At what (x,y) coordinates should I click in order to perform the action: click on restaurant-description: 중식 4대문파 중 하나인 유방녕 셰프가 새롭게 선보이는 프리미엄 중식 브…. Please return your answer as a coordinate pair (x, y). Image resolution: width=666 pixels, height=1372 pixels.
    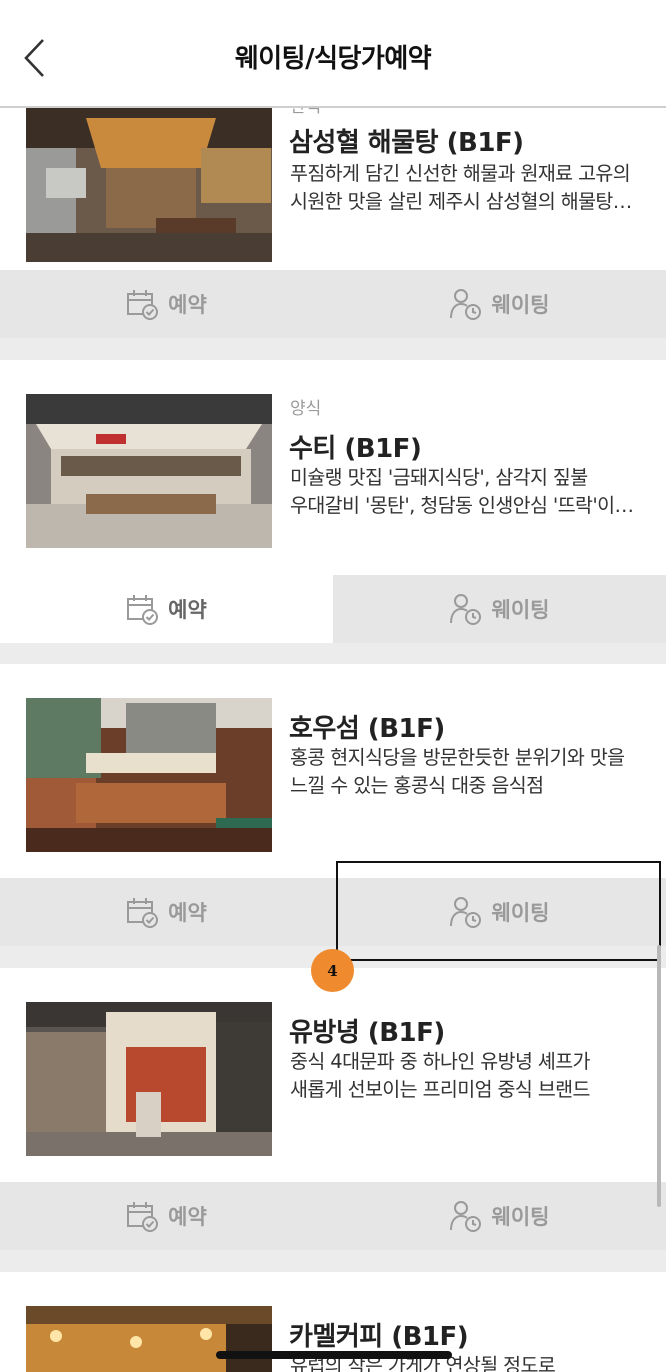
    Looking at the image, I should click on (440, 1075).